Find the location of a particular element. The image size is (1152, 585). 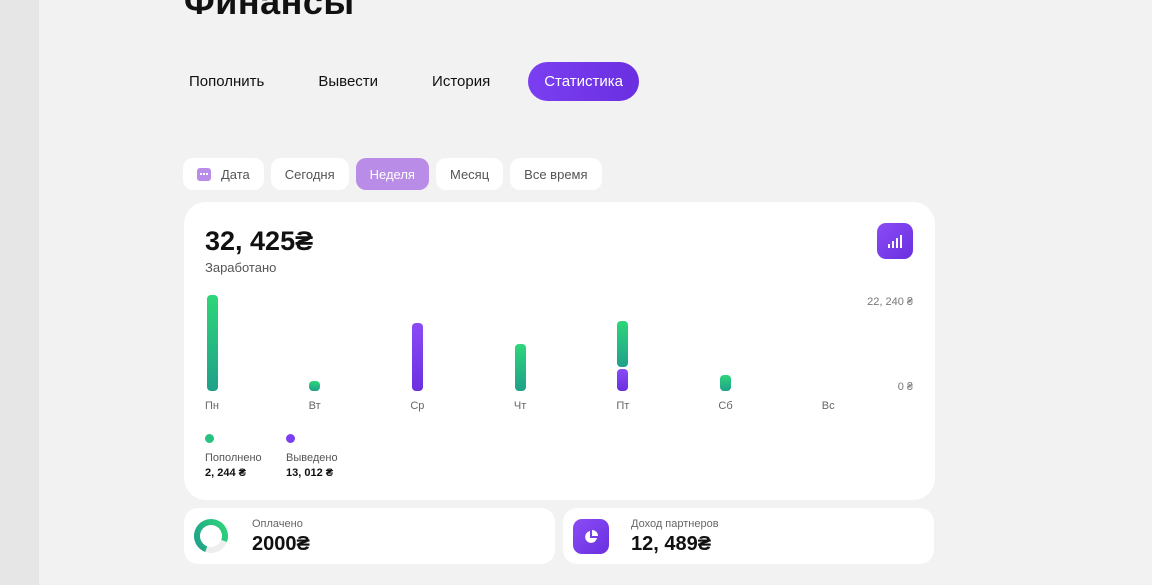

legend-value-withdrawn: 13, 012 ₴ is located at coordinates (310, 473).